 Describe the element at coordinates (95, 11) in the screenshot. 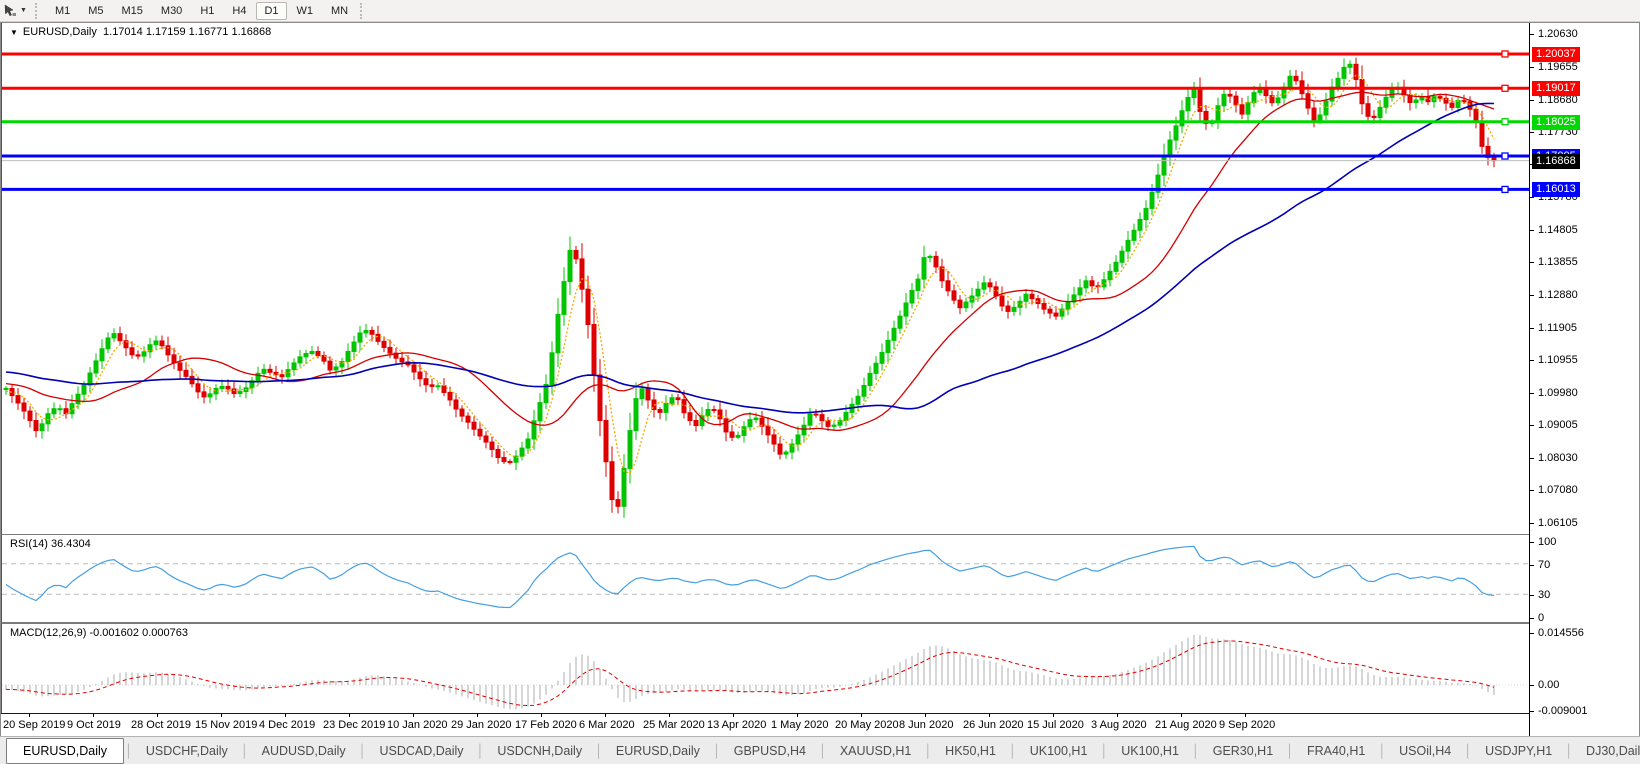

I see `timeframe-button-m5: M5` at that location.